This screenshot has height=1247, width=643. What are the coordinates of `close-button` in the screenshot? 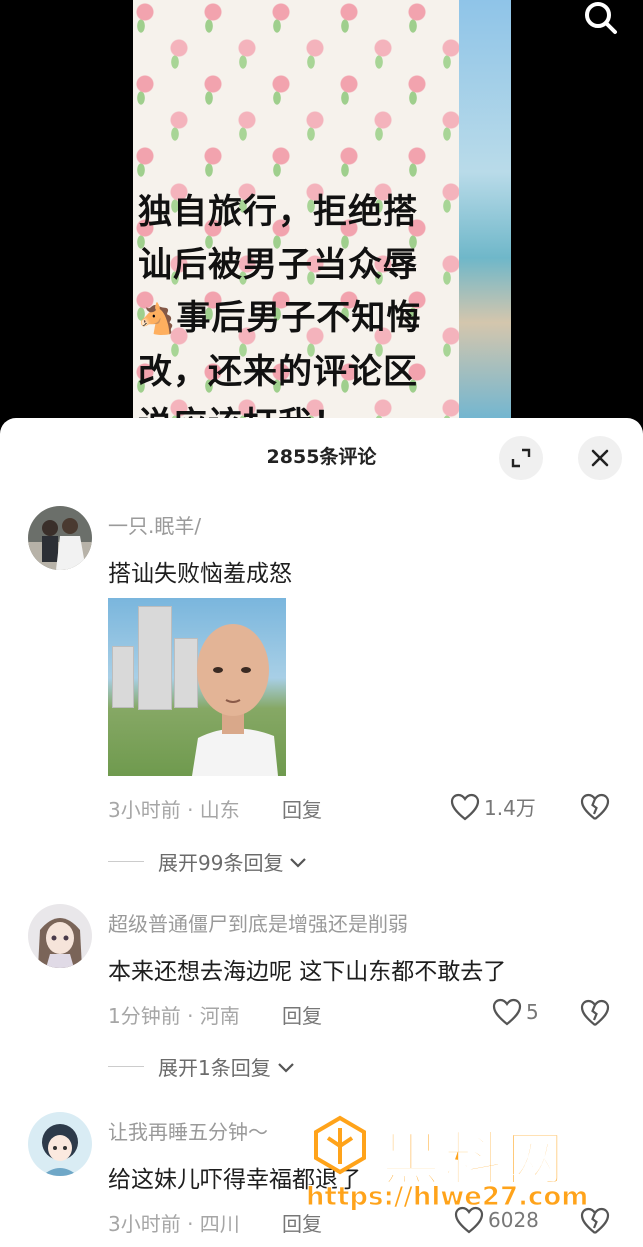 It's located at (600, 458).